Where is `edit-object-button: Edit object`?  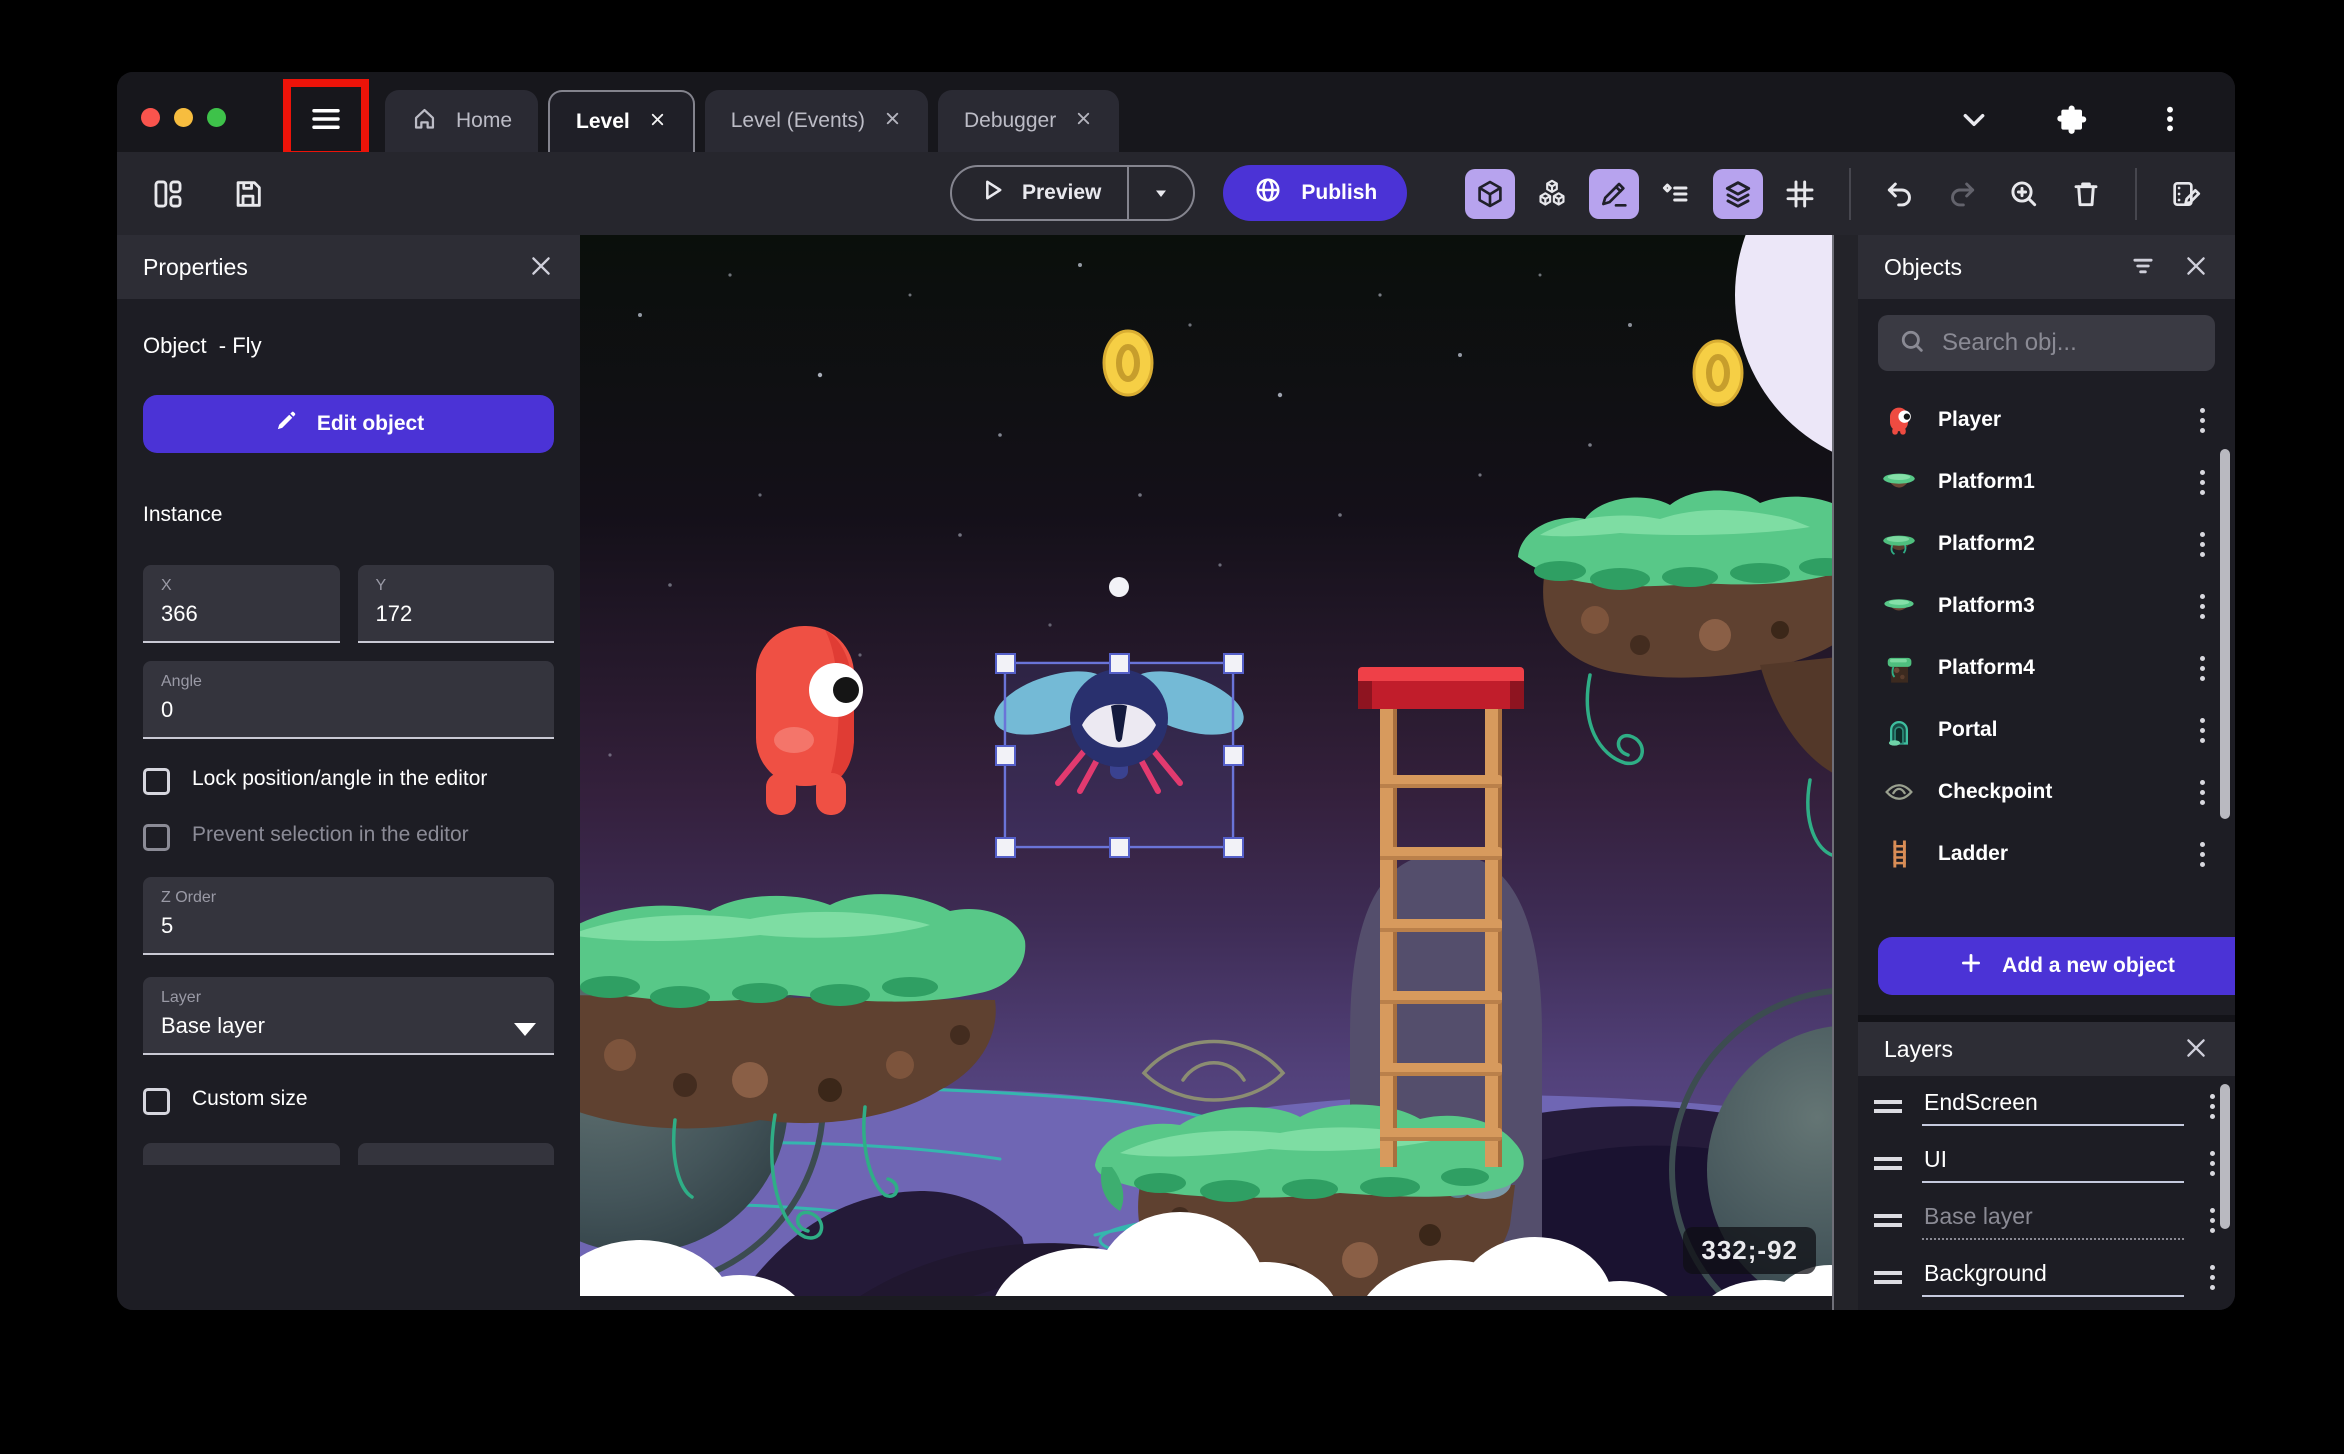 edit-object-button: Edit object is located at coordinates (348, 424).